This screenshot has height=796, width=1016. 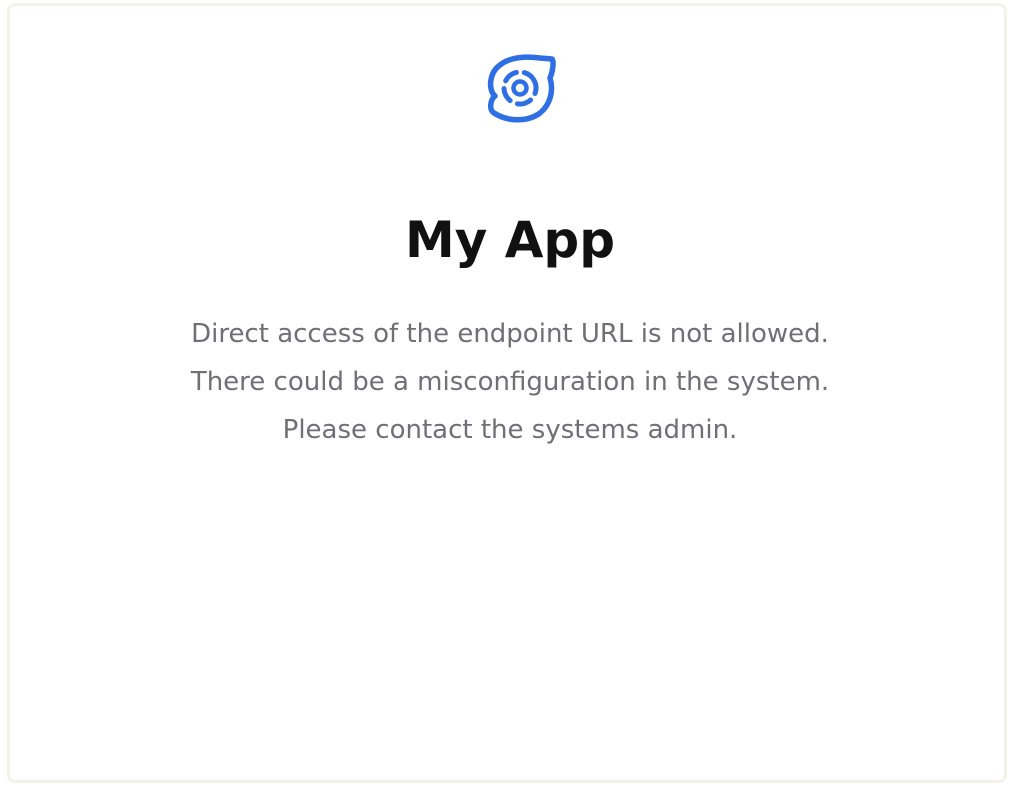 I want to click on app-logo-icon, so click(x=521, y=88).